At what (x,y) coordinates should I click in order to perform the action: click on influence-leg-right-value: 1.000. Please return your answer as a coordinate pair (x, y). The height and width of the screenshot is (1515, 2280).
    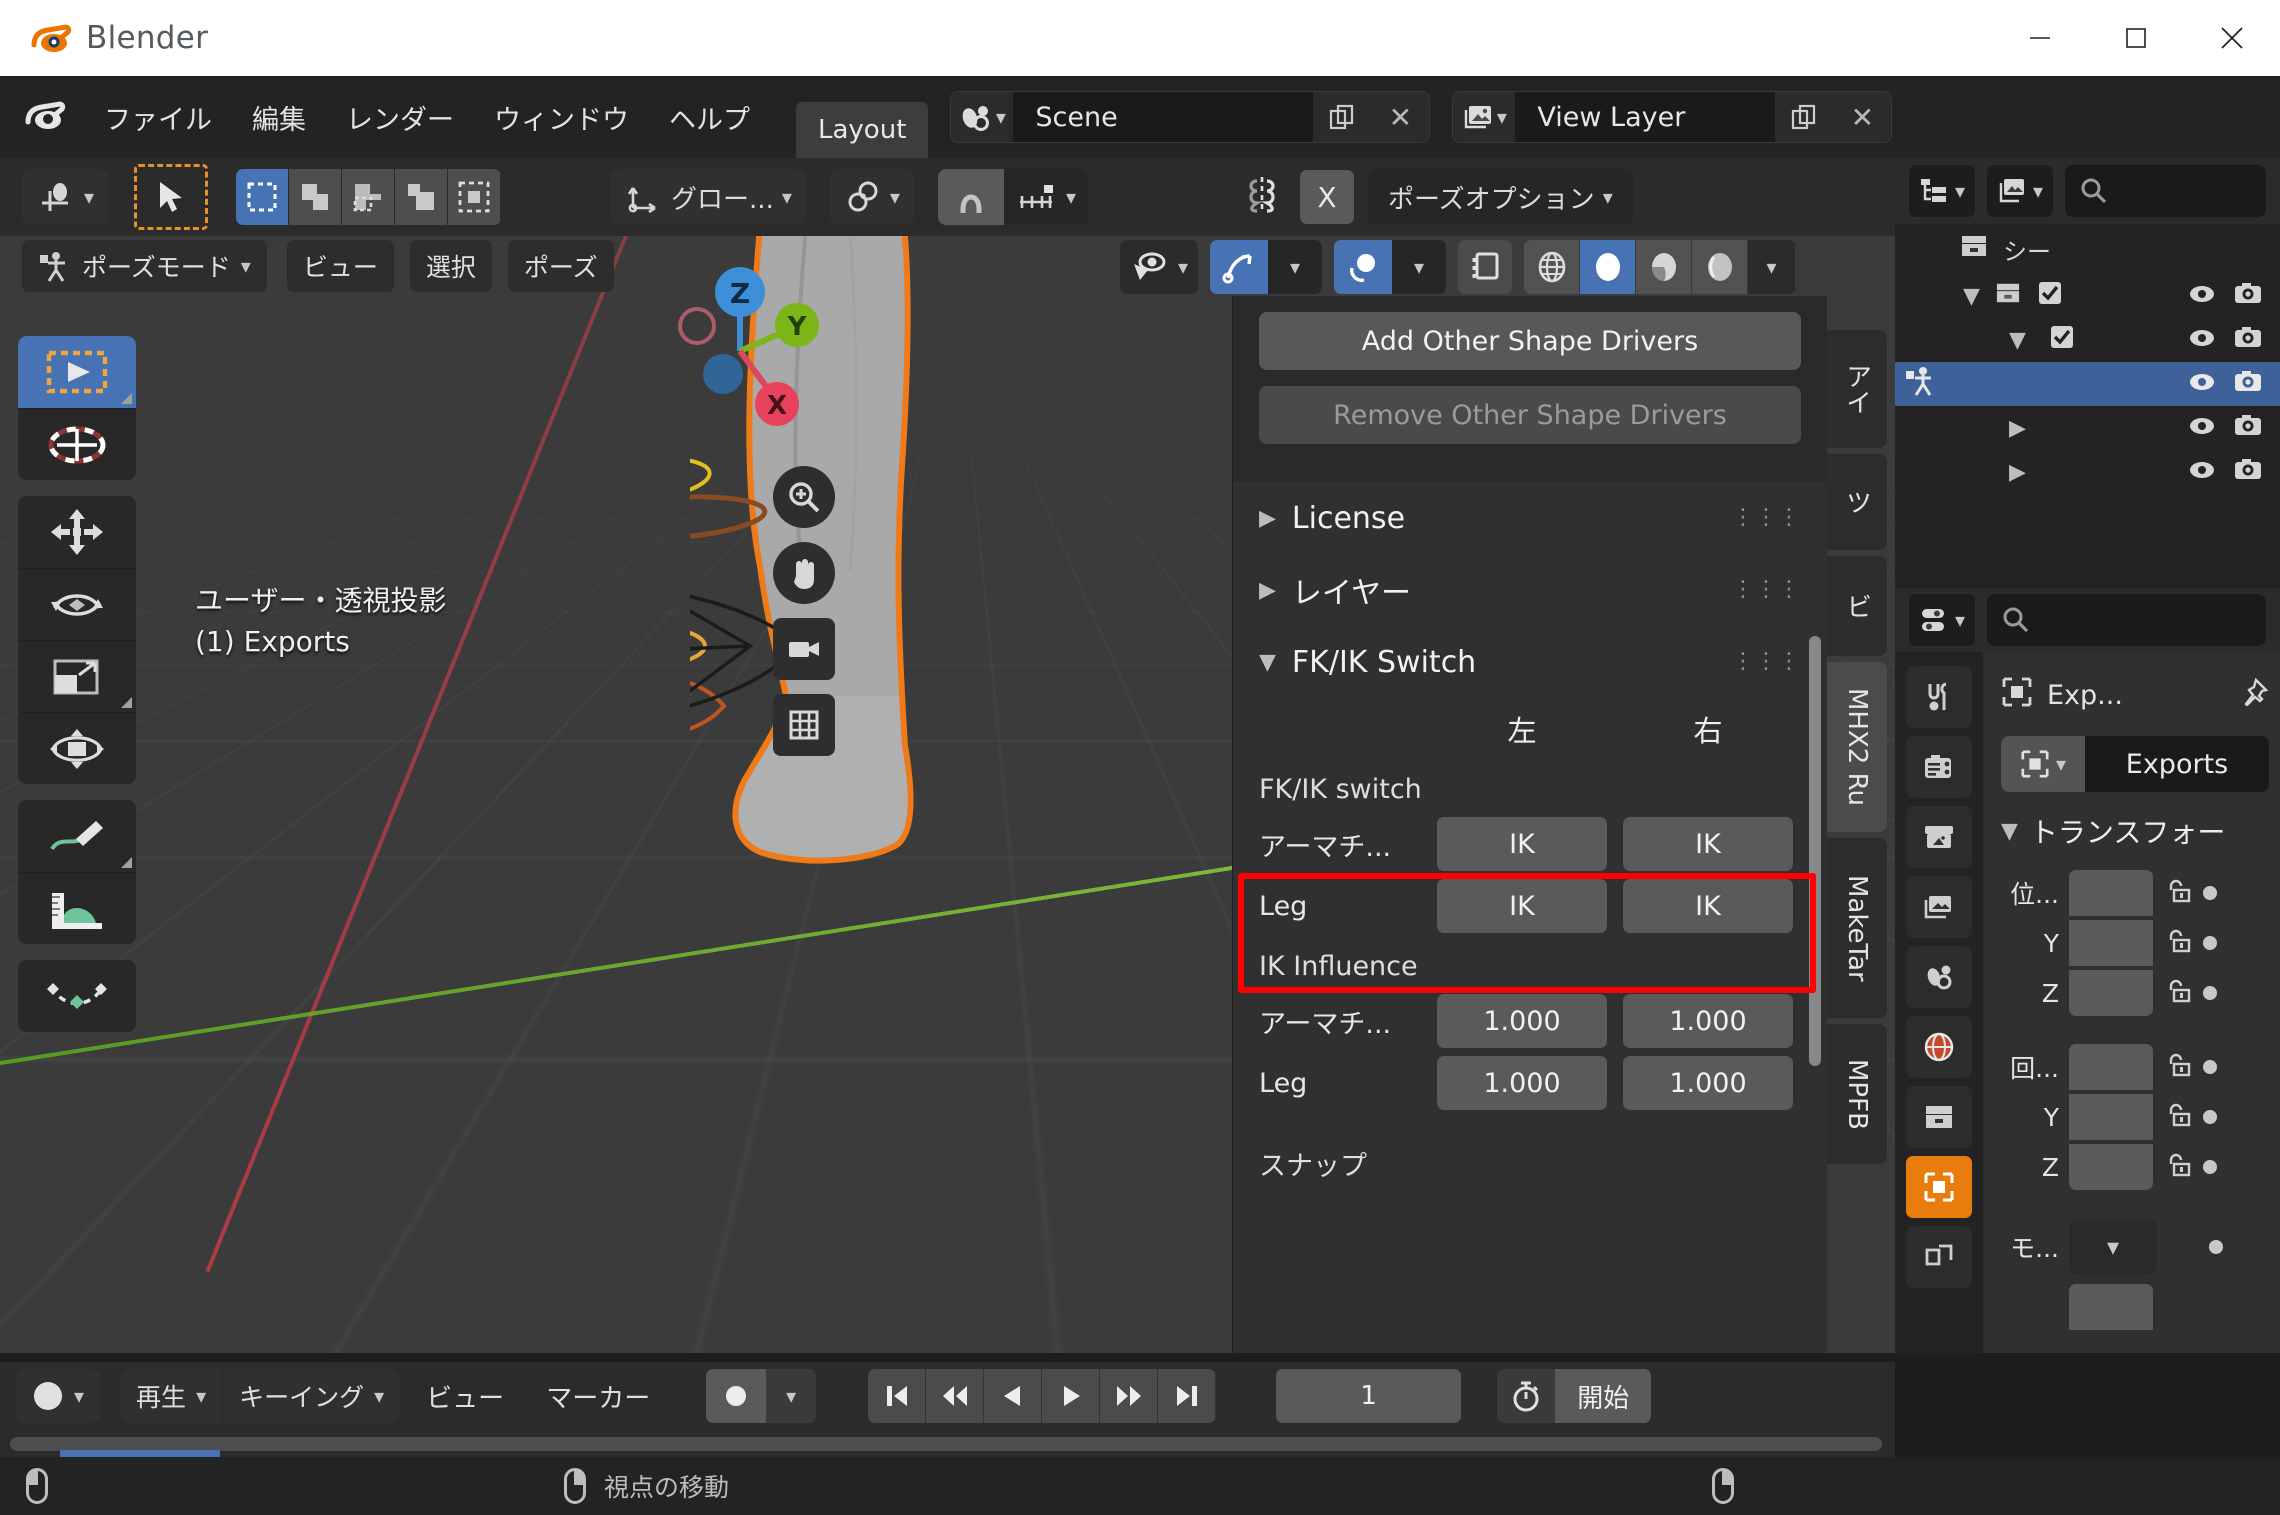
    Looking at the image, I should click on (1708, 1083).